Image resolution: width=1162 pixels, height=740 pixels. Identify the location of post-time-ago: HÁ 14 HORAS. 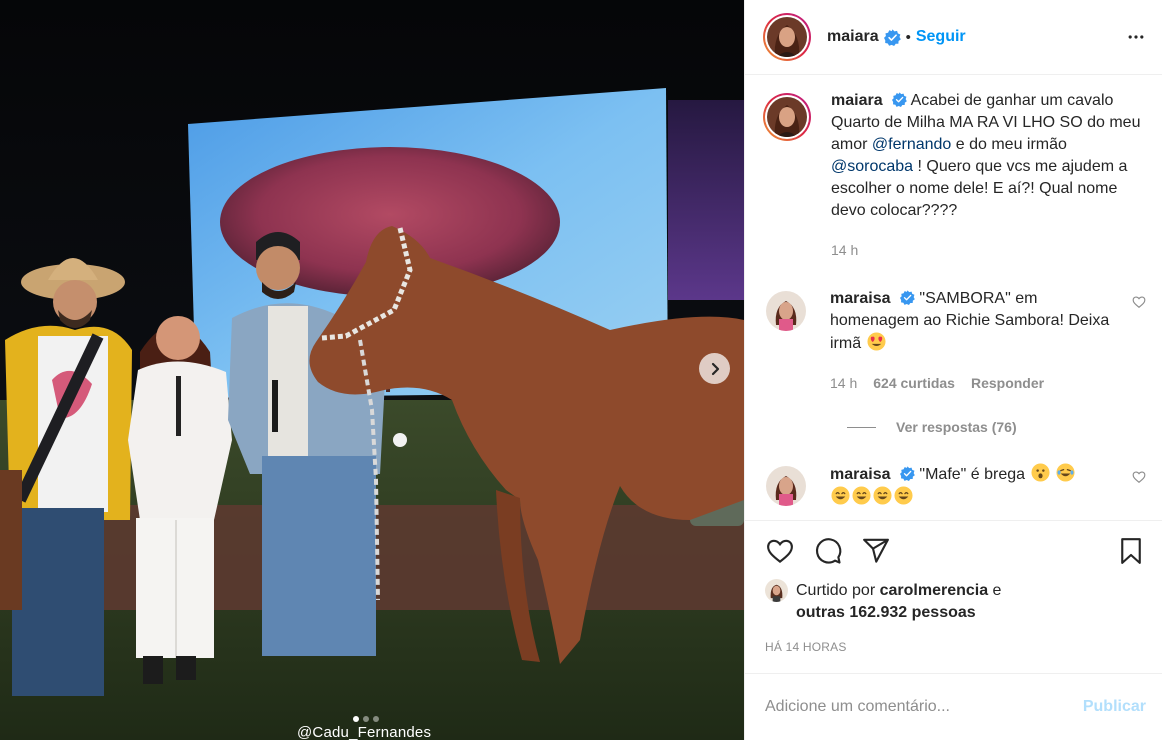
(953, 639).